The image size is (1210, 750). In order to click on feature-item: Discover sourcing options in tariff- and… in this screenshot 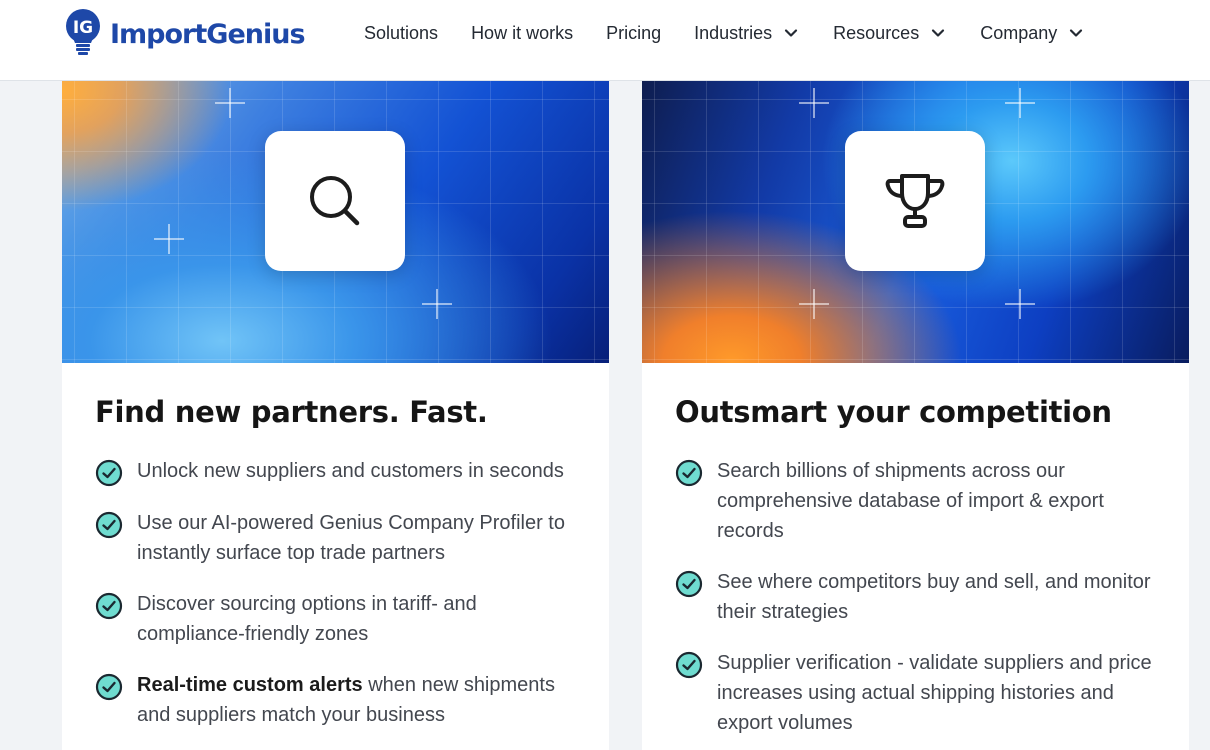, I will do `click(336, 619)`.